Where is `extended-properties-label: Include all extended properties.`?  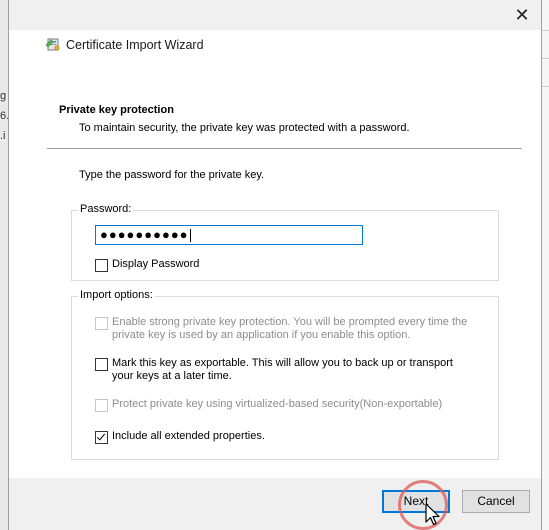
extended-properties-label: Include all extended properties. is located at coordinates (188, 436).